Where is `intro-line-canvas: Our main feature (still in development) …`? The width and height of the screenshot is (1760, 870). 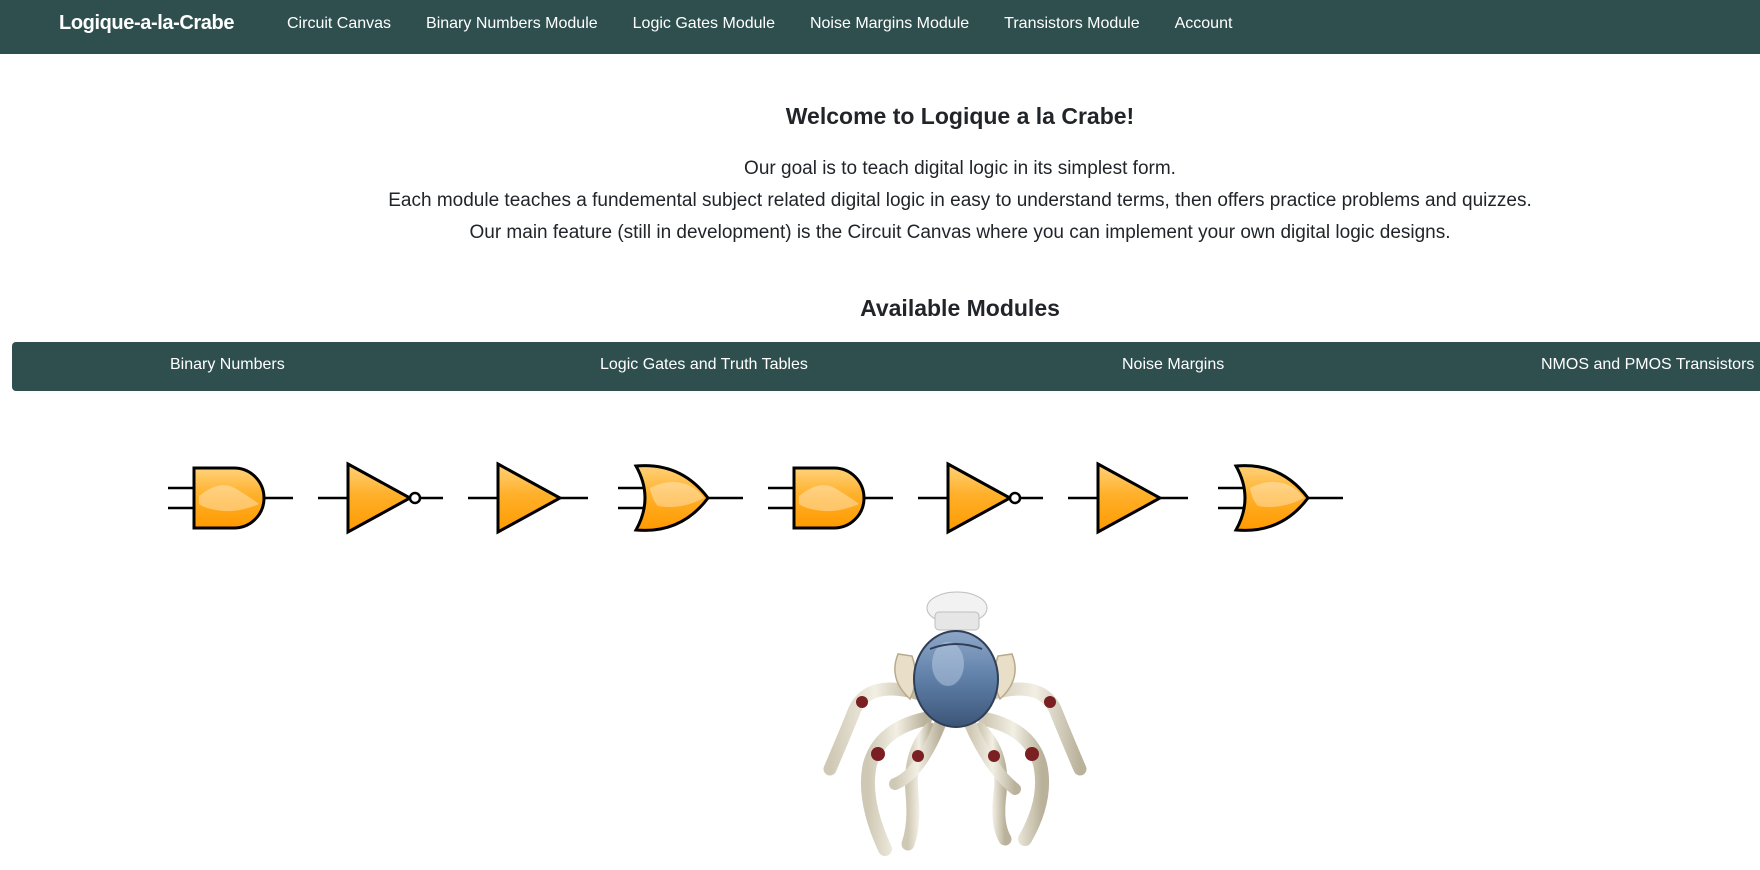
intro-line-canvas: Our main feature (still in development) … is located at coordinates (960, 232).